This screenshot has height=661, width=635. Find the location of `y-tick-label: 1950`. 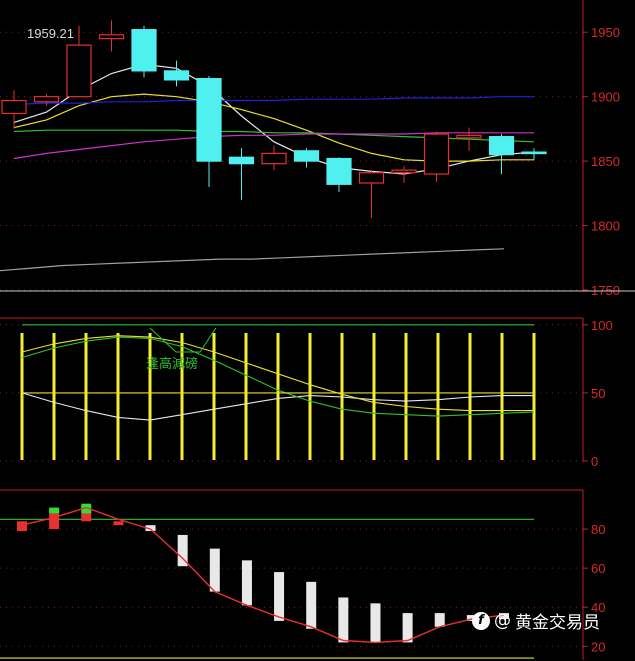

y-tick-label: 1950 is located at coordinates (605, 32).